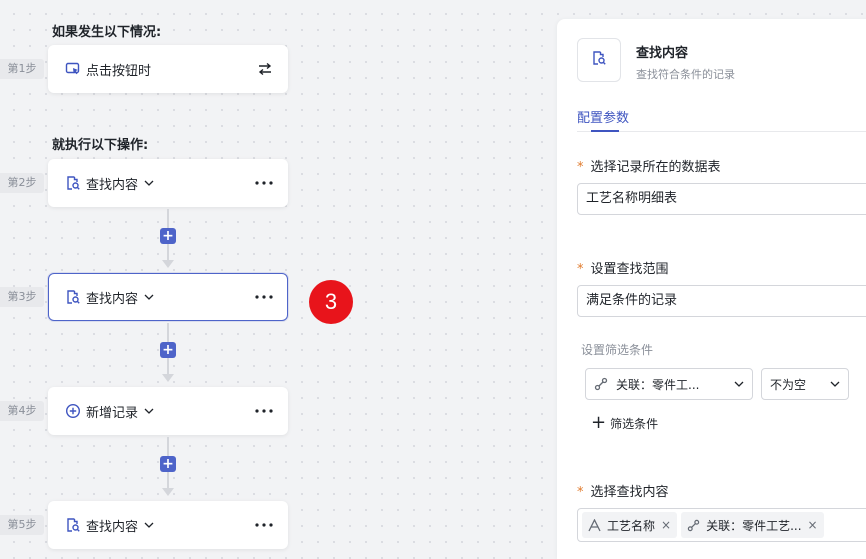 The image size is (866, 559). Describe the element at coordinates (119, 71) in the screenshot. I see `step-title: 点击按钮时` at that location.